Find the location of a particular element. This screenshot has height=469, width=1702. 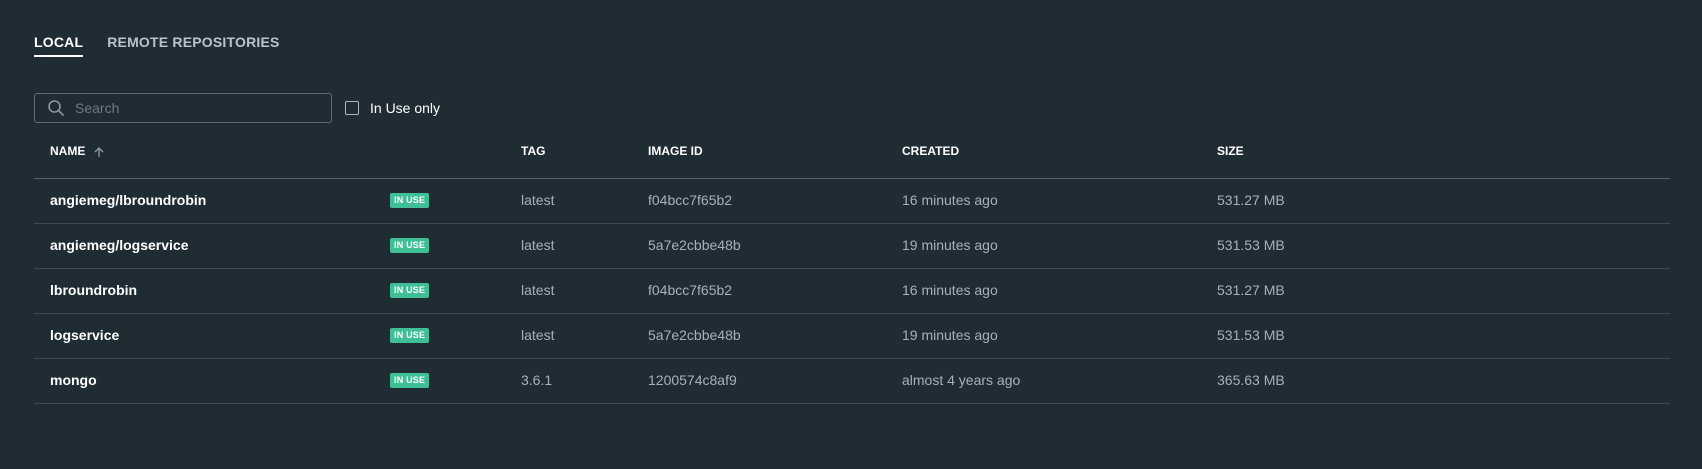

column-header-created: CREATED is located at coordinates (930, 151).